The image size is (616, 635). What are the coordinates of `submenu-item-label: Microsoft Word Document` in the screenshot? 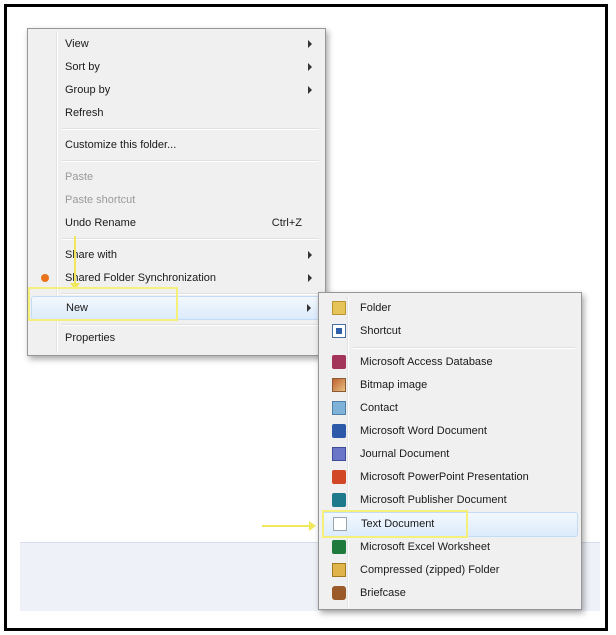 It's located at (423, 431).